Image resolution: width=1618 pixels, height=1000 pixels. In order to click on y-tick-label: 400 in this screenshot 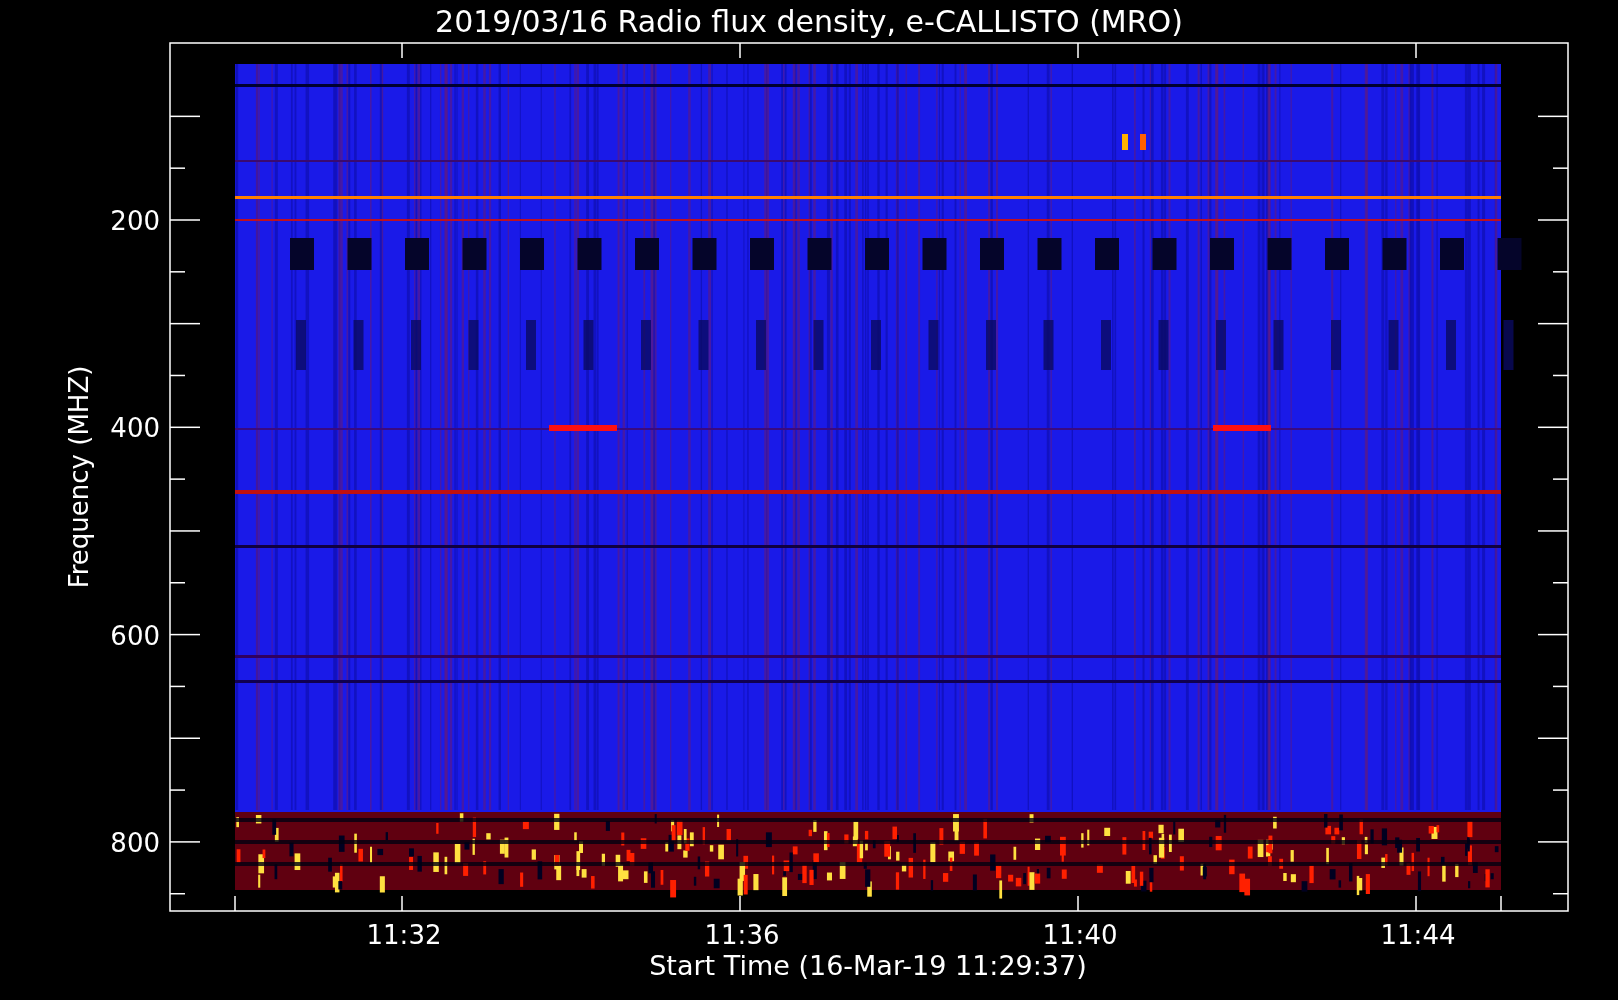, I will do `click(135, 428)`.